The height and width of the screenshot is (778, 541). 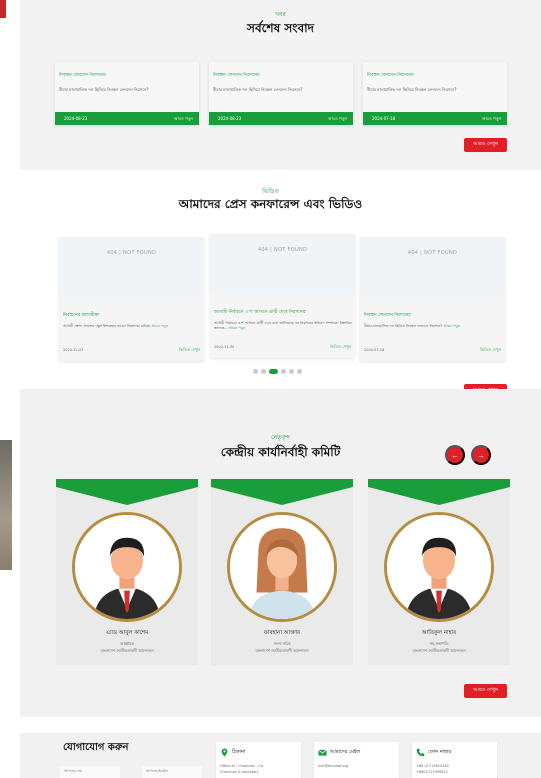 What do you see at coordinates (333, 766) in the screenshot?
I see `email-address: info@bnmlad.org` at bounding box center [333, 766].